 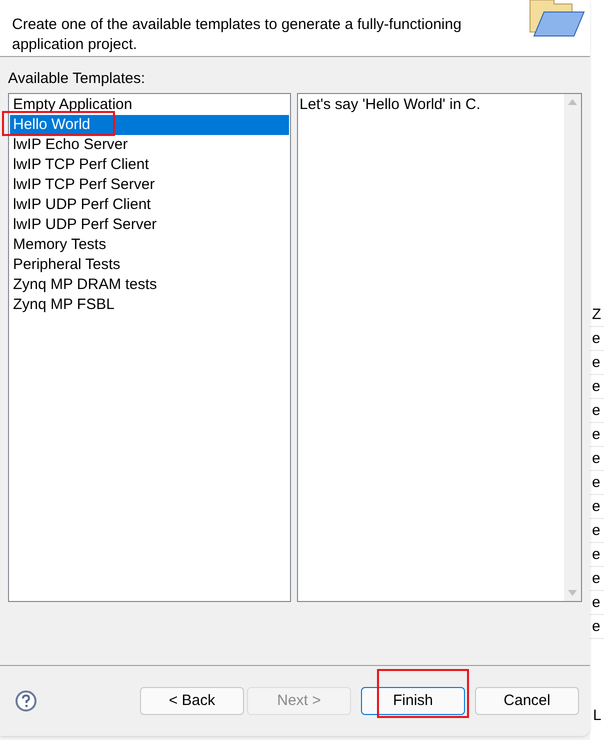 What do you see at coordinates (390, 104) in the screenshot?
I see `template-description: Let's say 'Hello World' in C.` at bounding box center [390, 104].